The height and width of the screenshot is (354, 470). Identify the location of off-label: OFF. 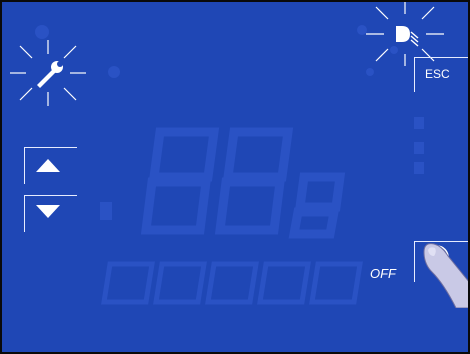
(383, 273).